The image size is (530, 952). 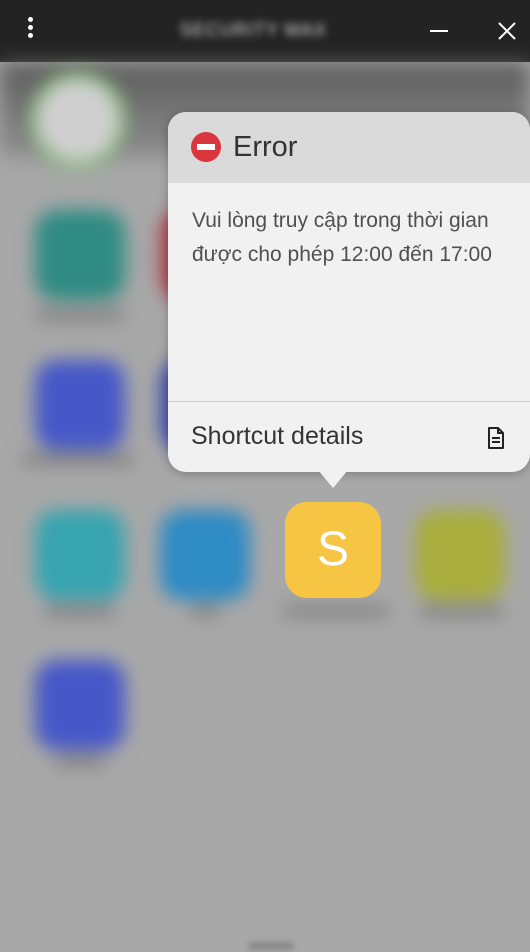 I want to click on more-vert-icon, so click(x=32, y=29).